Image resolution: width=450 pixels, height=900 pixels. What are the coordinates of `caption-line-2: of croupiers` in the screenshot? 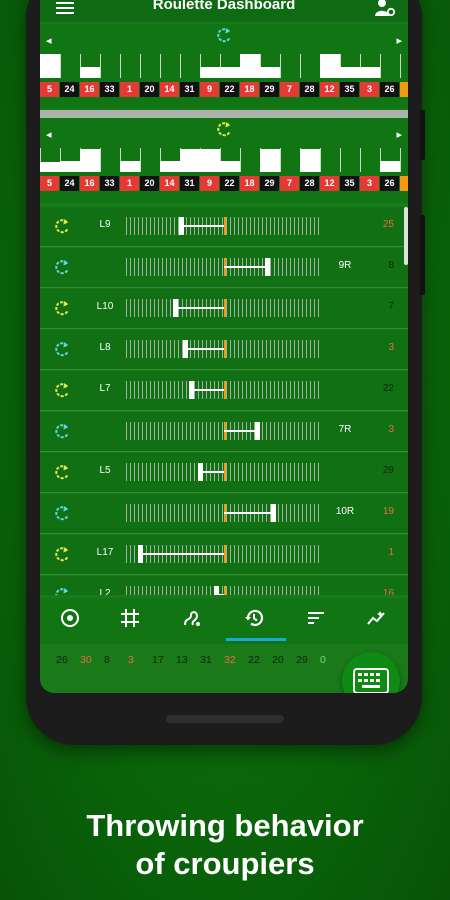 It's located at (225, 863).